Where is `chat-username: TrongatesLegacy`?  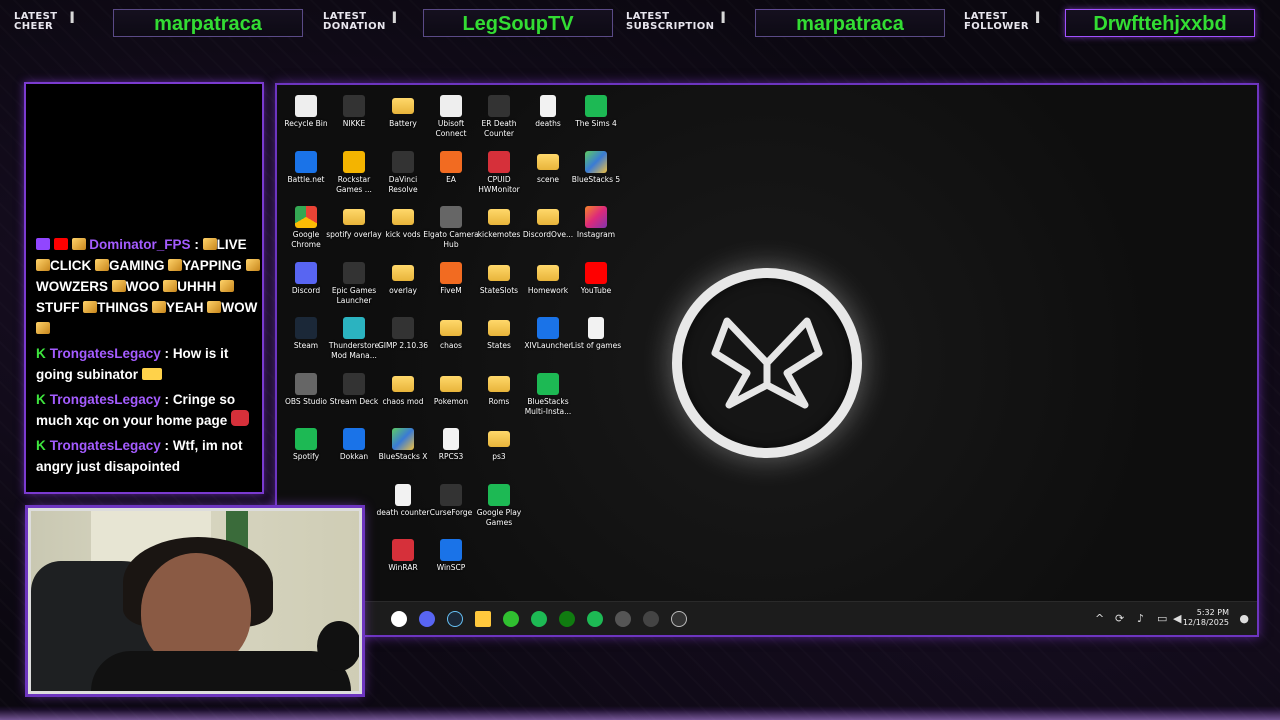
chat-username: TrongatesLegacy is located at coordinates (105, 445).